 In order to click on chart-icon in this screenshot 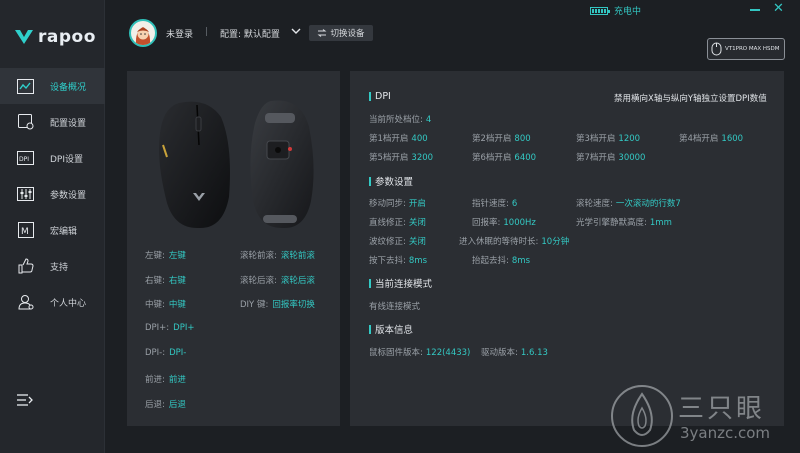, I will do `click(25, 86)`.